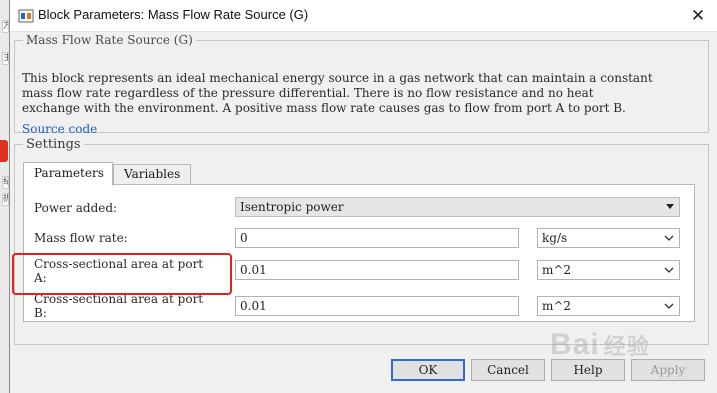 The width and height of the screenshot is (717, 393). Describe the element at coordinates (457, 207) in the screenshot. I see `power-added-dropdown: Isentropic power` at that location.